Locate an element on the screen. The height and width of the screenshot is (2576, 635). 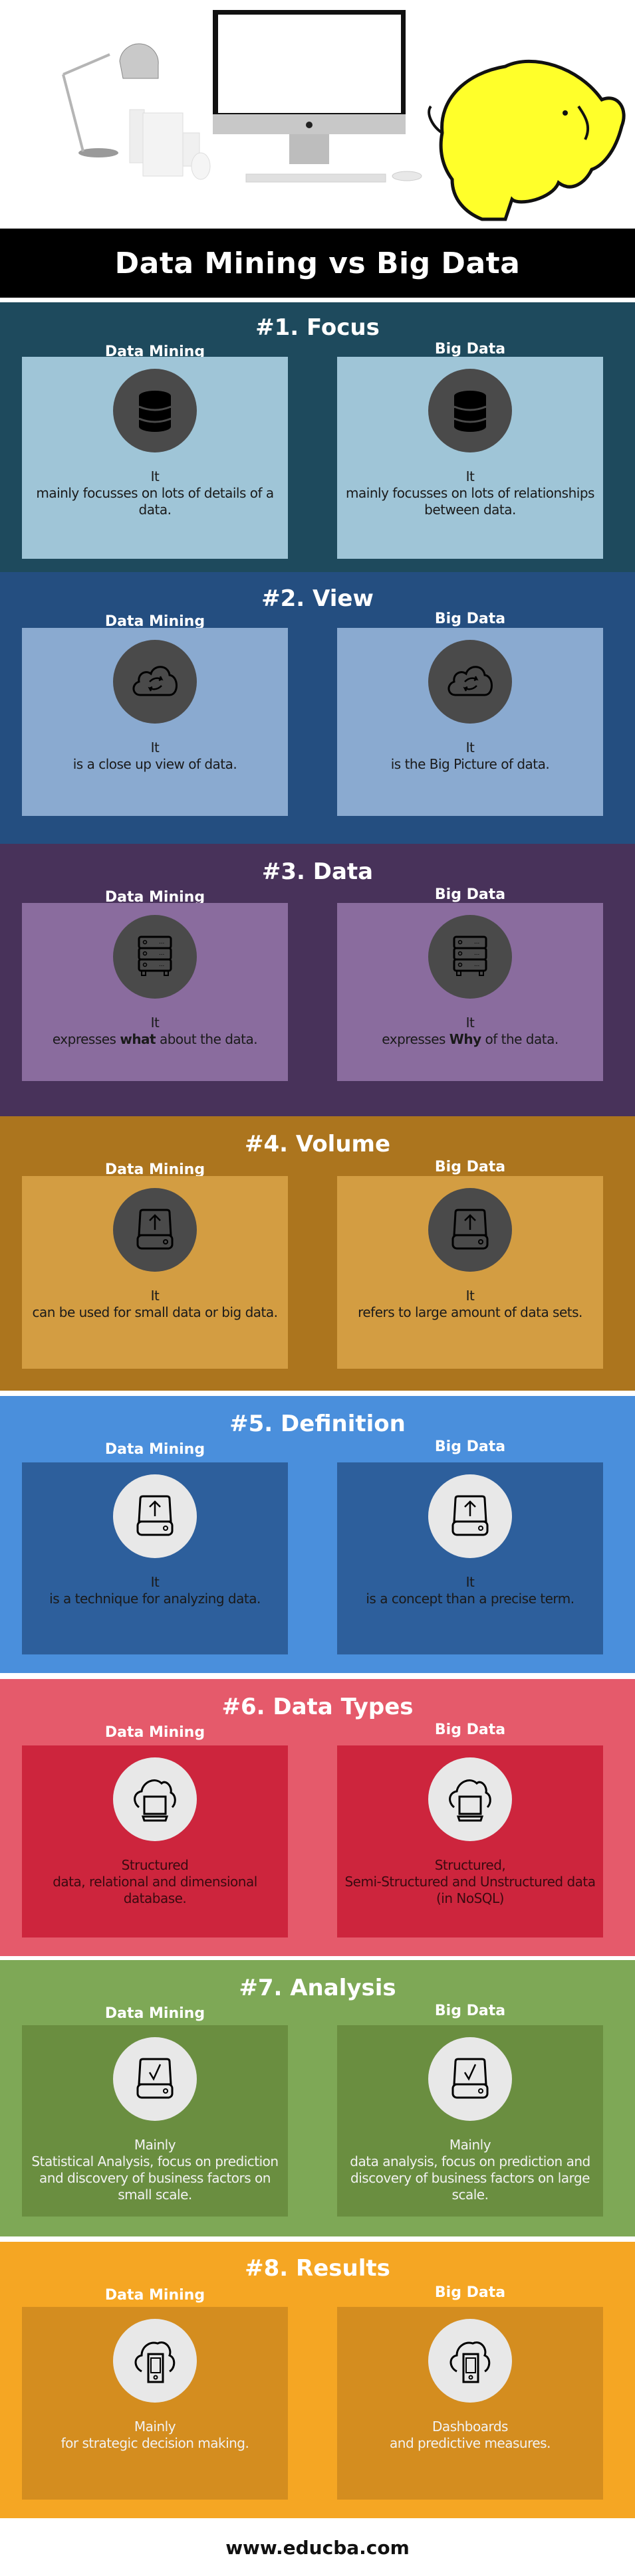
description-text: is a concept than a precise term. is located at coordinates (470, 1599).